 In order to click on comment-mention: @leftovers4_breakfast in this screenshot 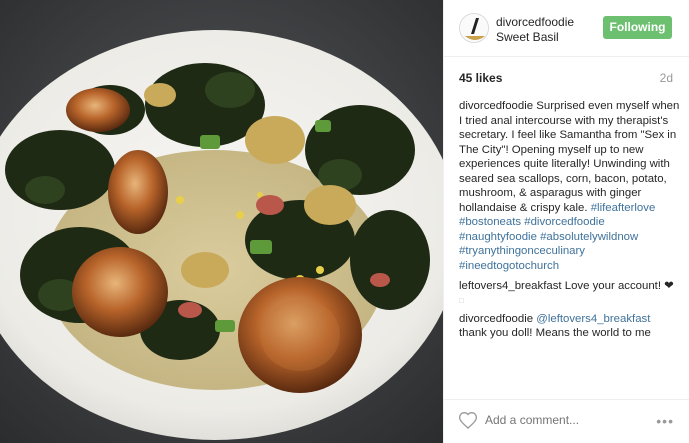, I will do `click(593, 319)`.